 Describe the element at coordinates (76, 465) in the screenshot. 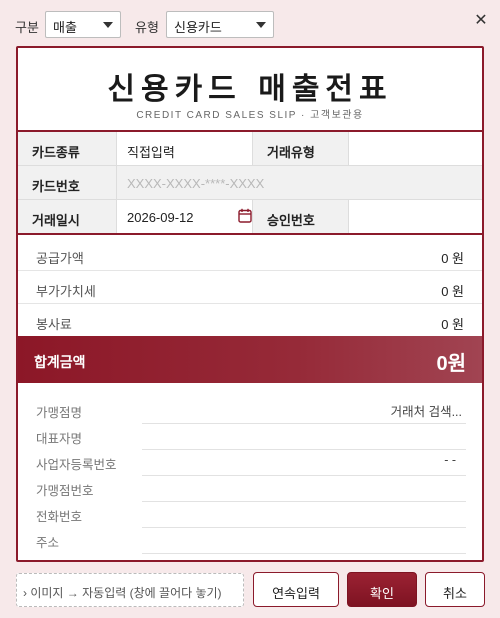

I see `business-number-label: 사업자등록번호` at that location.